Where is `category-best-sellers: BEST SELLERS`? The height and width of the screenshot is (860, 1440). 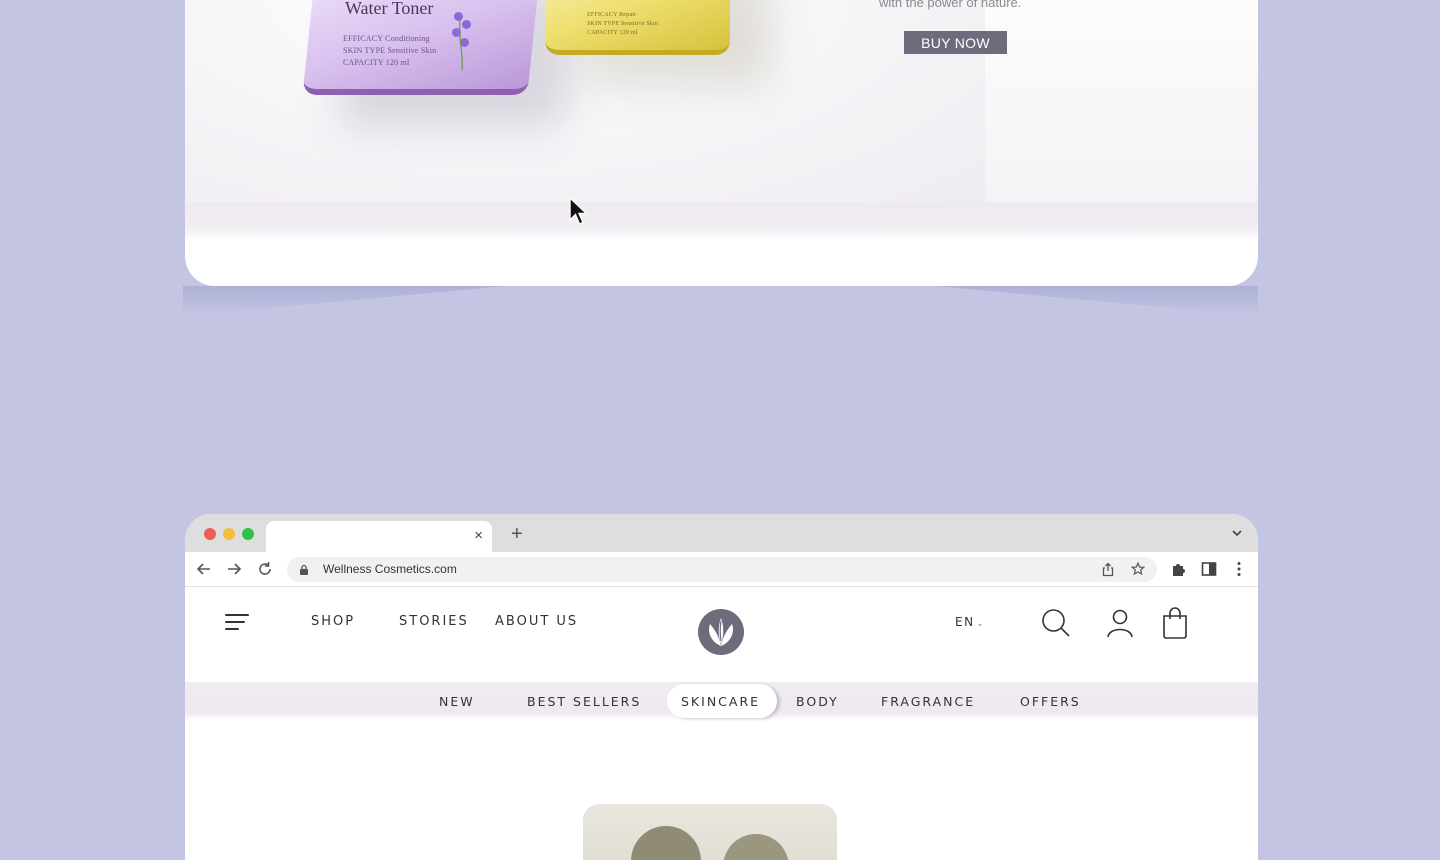 category-best-sellers: BEST SELLERS is located at coordinates (584, 701).